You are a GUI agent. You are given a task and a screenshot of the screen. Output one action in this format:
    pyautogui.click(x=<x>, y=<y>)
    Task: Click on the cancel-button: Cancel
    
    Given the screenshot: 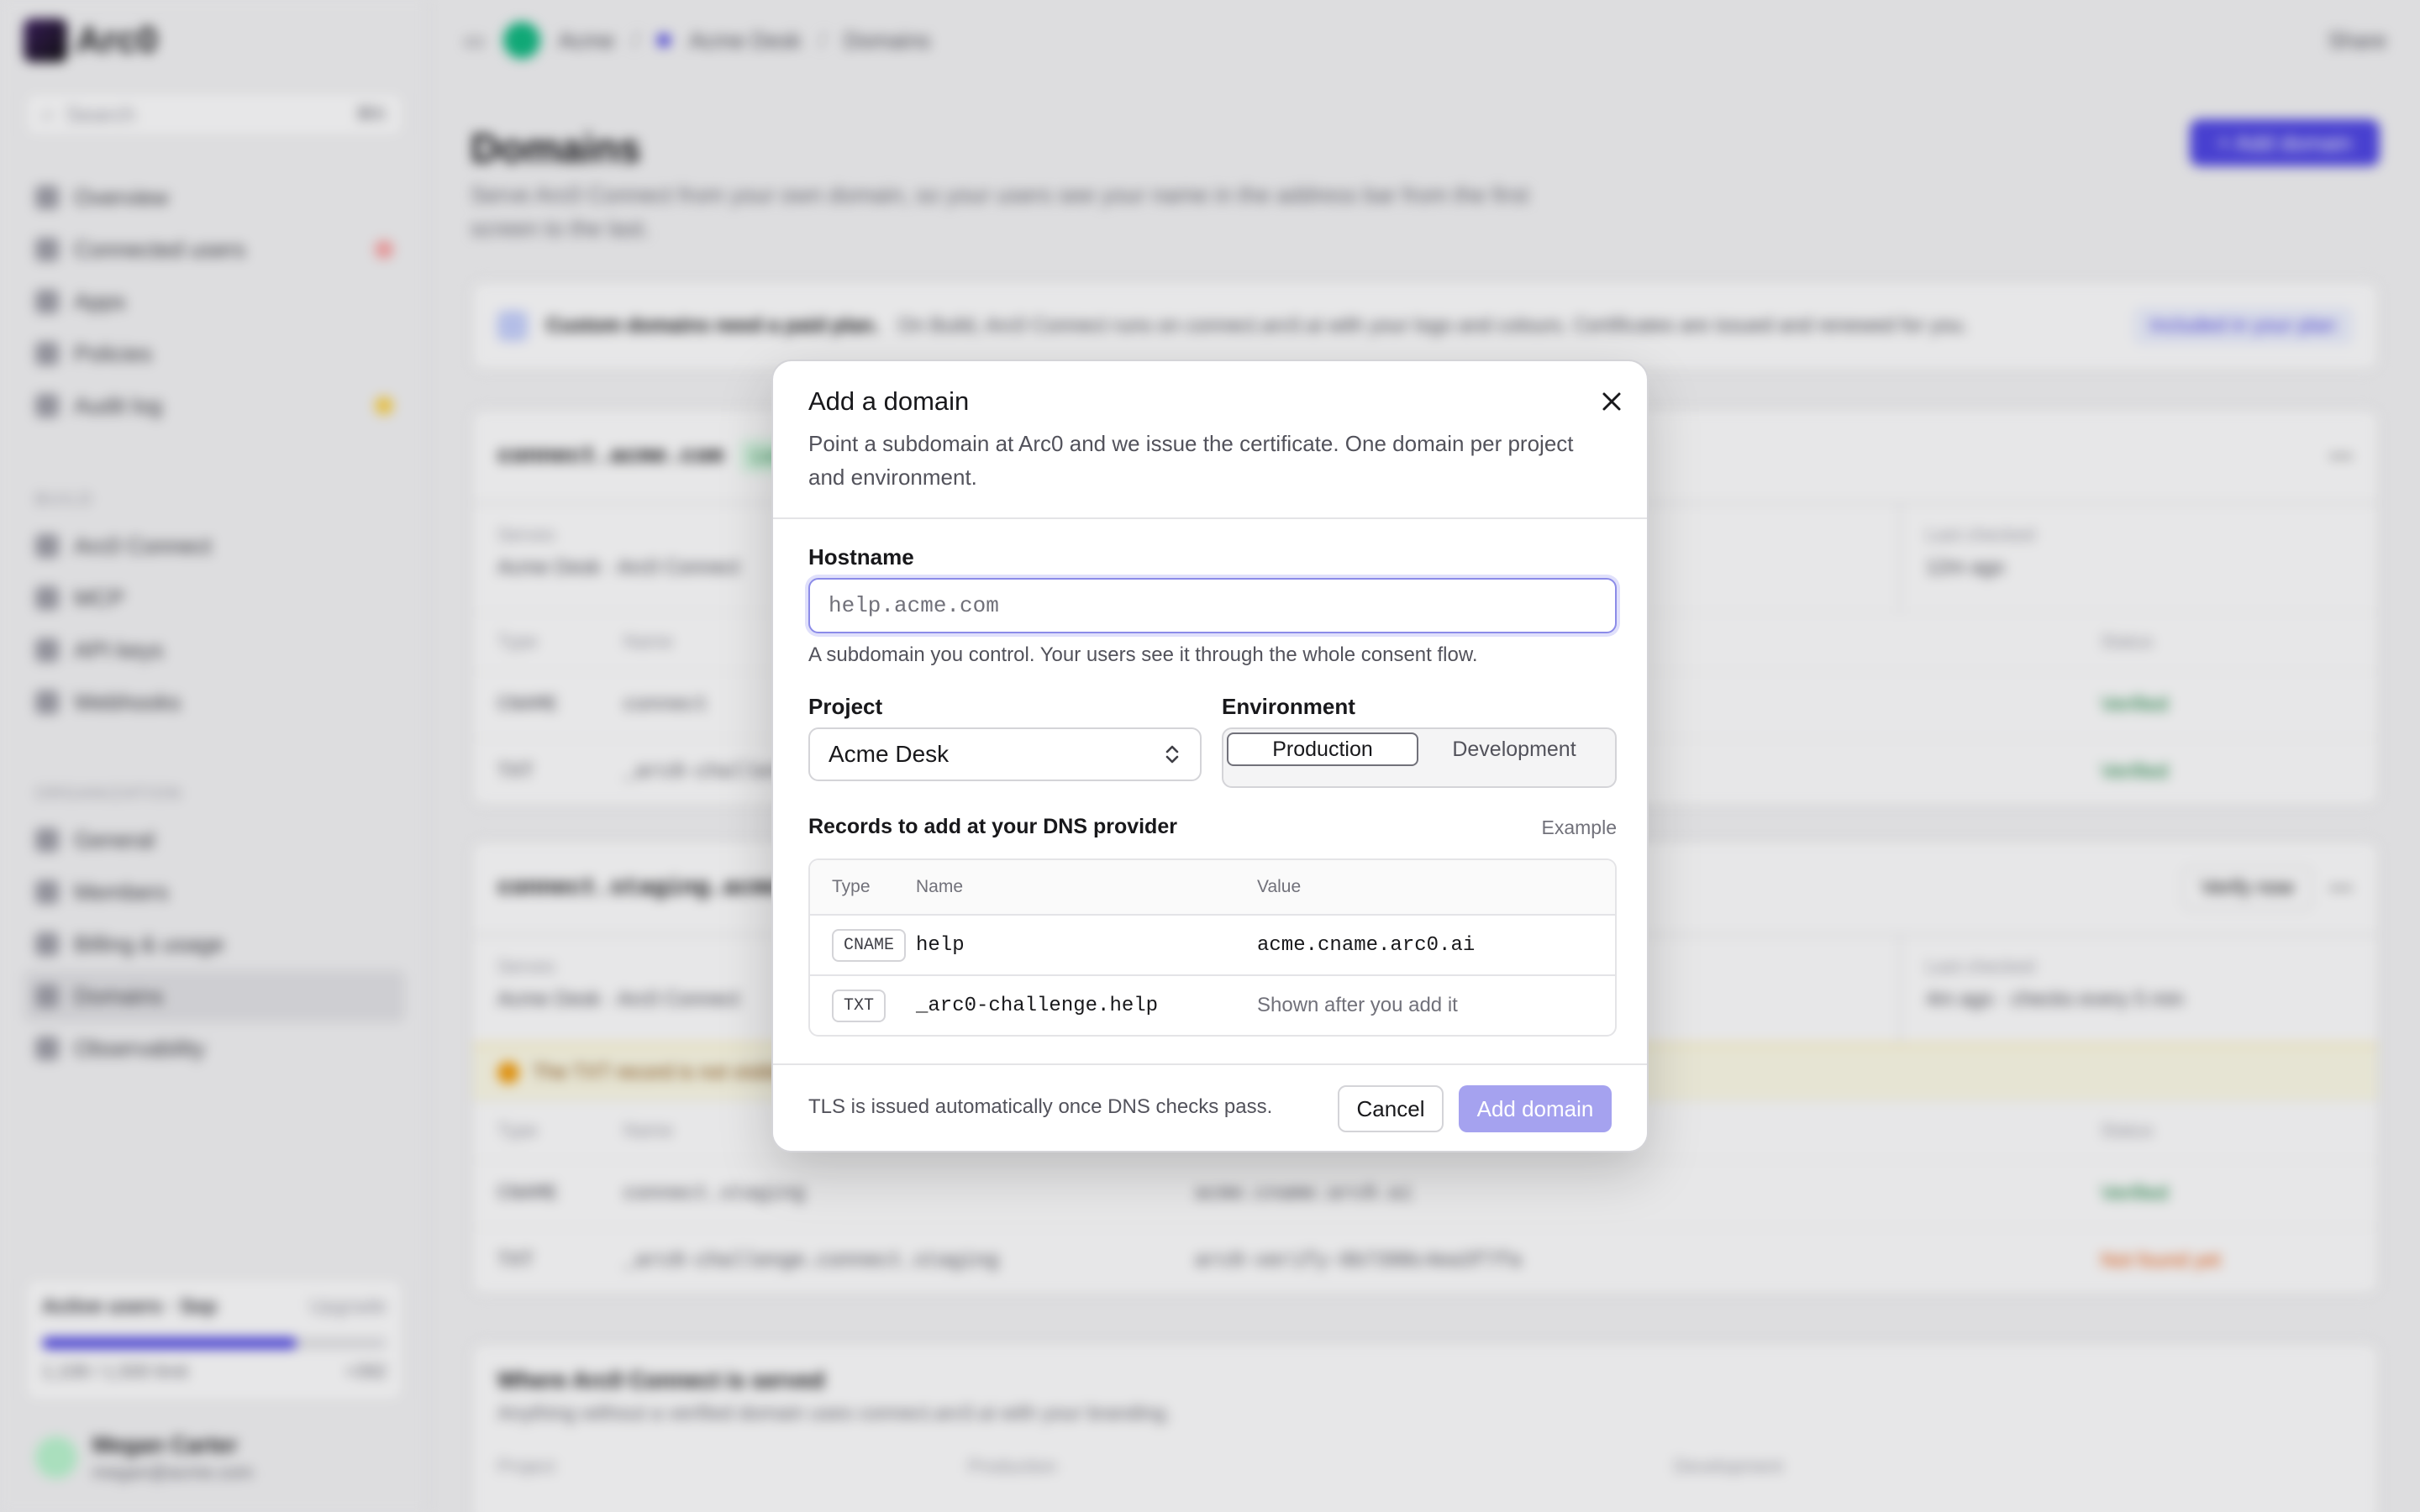 What is the action you would take?
    pyautogui.click(x=1391, y=1108)
    